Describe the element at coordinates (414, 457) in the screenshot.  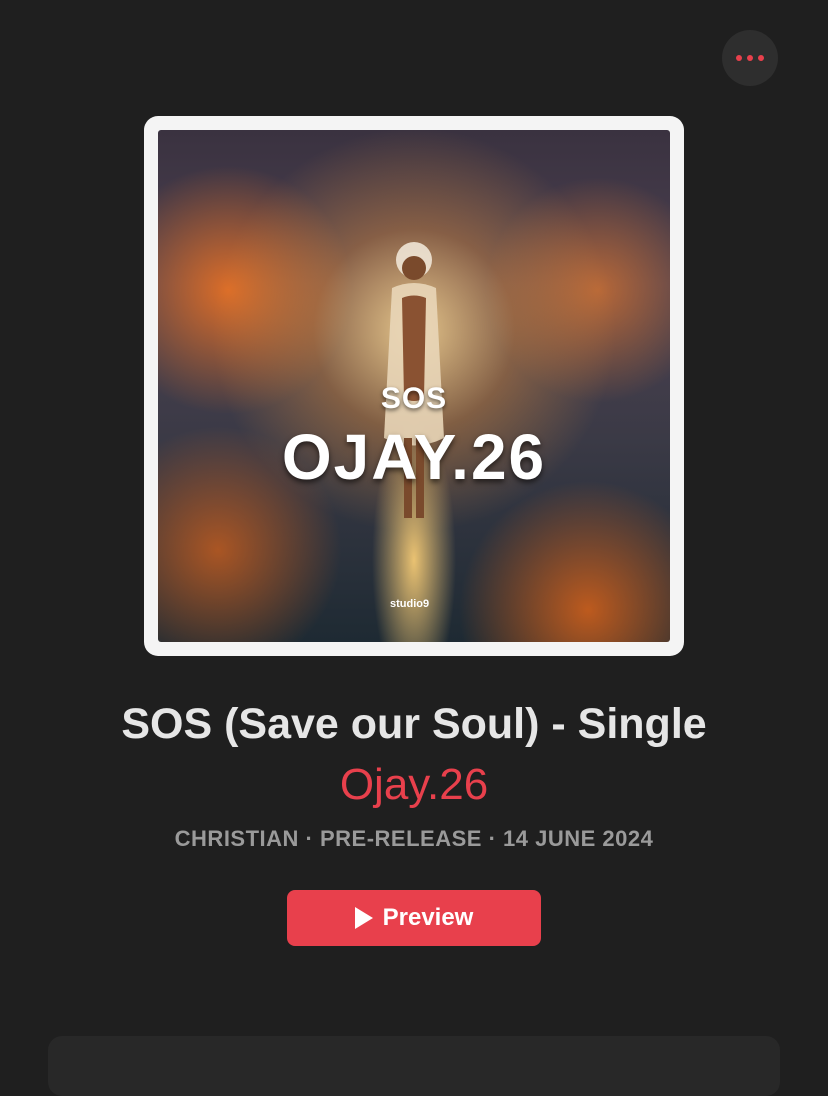
I see `artwork-artist-text: OJAY.26` at that location.